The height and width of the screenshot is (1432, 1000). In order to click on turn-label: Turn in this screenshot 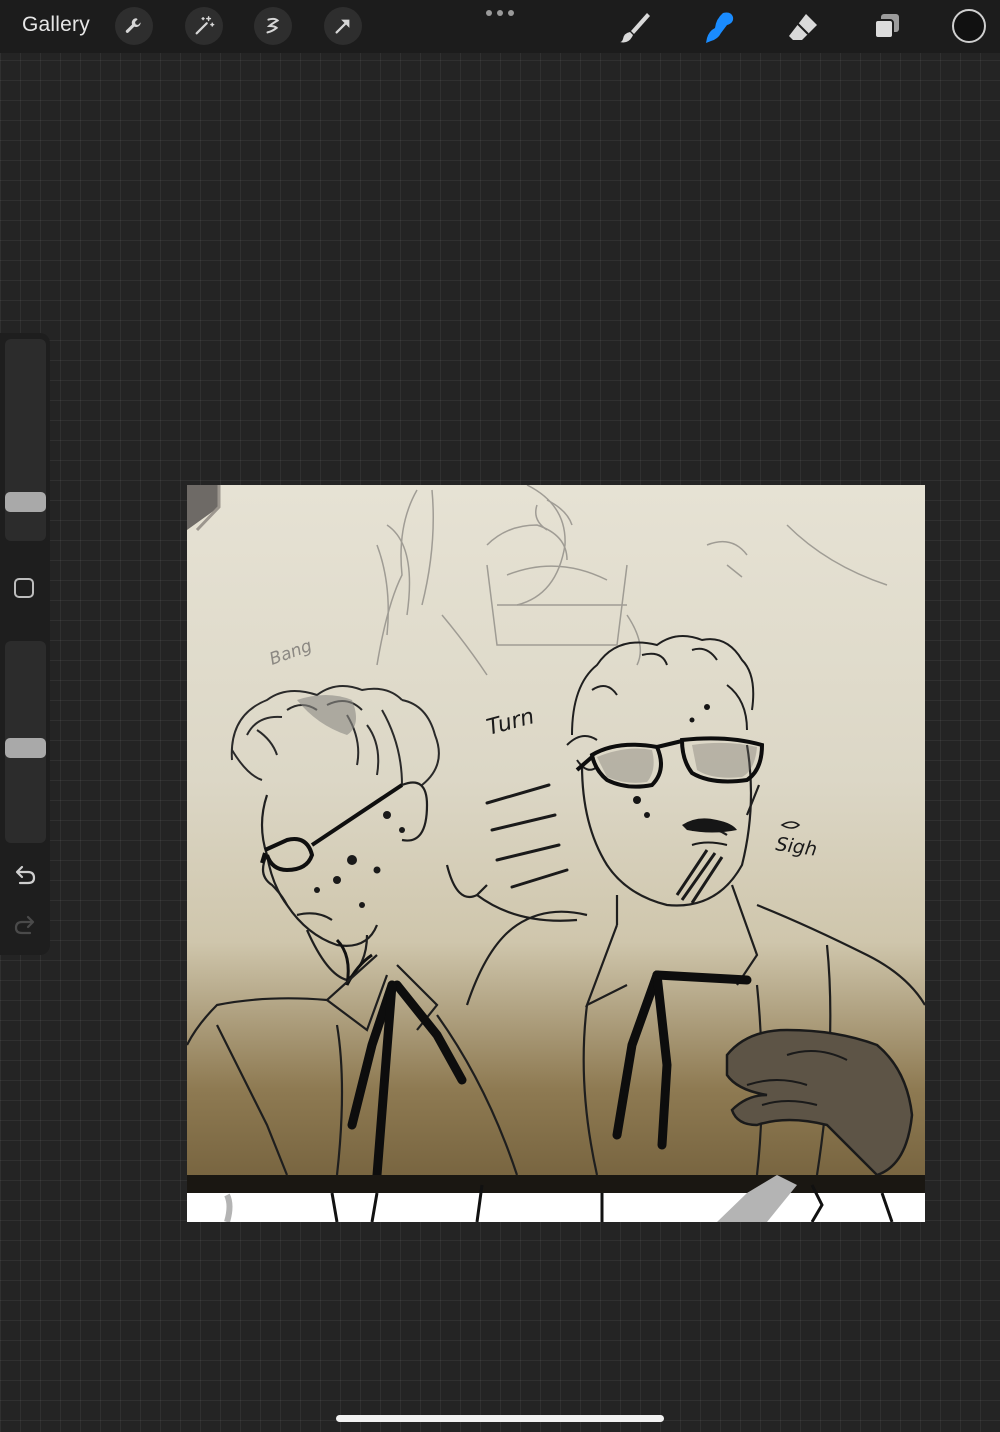, I will do `click(510, 722)`.